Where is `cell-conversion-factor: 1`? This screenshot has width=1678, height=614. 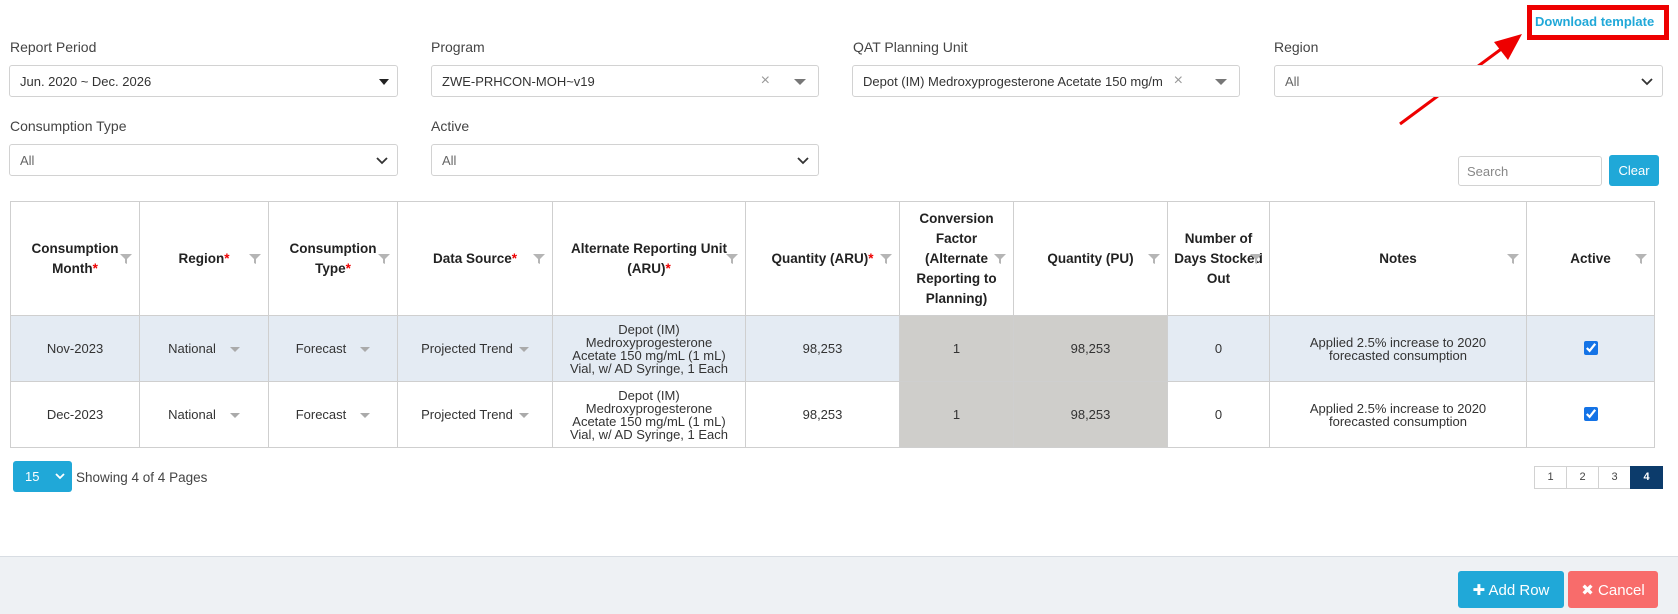
cell-conversion-factor: 1 is located at coordinates (956, 348).